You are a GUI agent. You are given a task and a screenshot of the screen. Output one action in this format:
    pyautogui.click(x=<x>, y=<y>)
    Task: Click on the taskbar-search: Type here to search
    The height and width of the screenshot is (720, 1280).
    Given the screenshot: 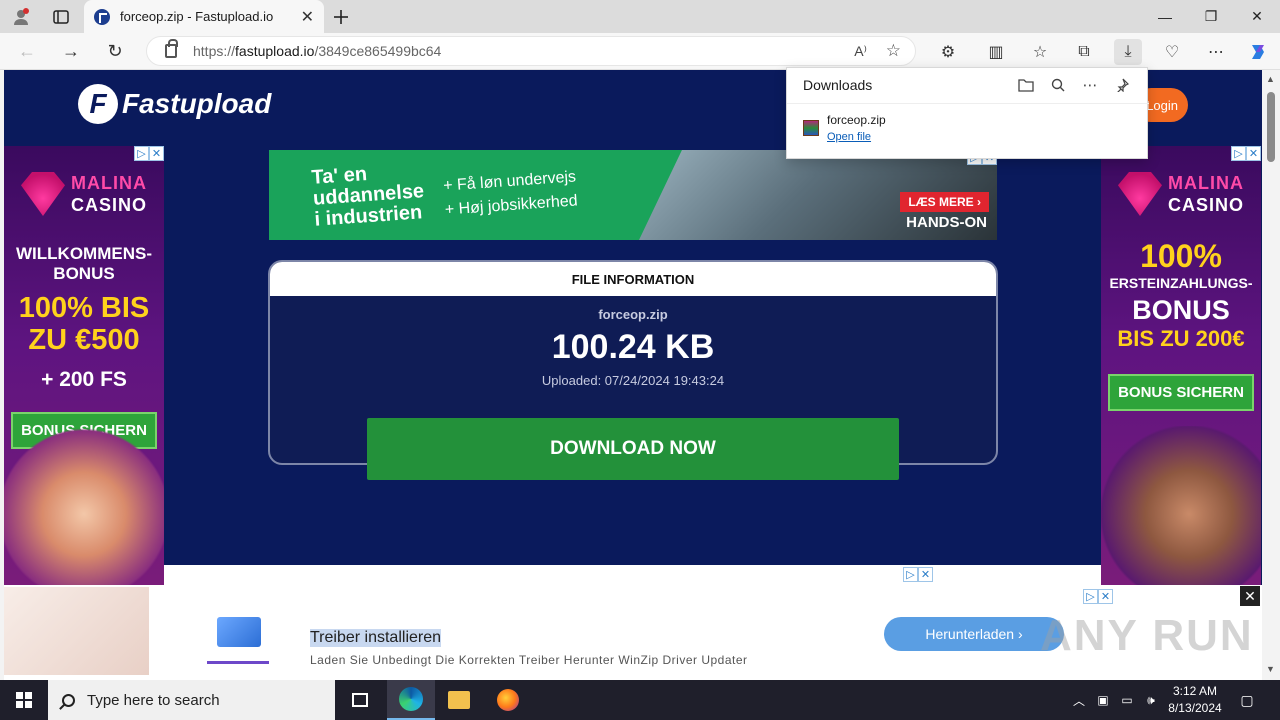 What is the action you would take?
    pyautogui.click(x=191, y=700)
    